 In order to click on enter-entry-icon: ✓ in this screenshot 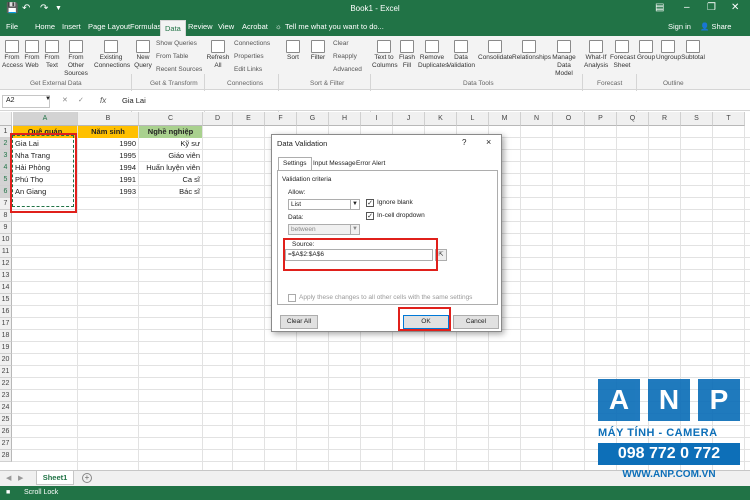, I will do `click(81, 100)`.